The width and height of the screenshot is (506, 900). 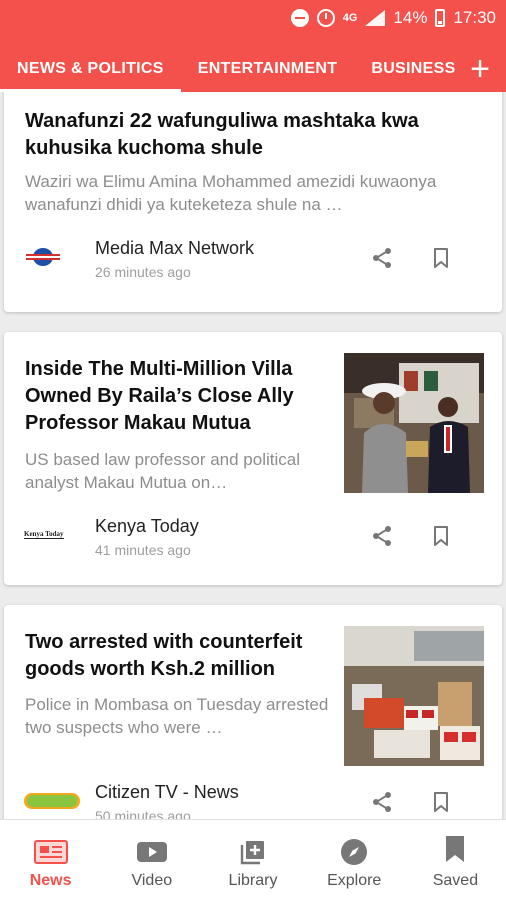 What do you see at coordinates (51, 852) in the screenshot?
I see `newspaper-icon` at bounding box center [51, 852].